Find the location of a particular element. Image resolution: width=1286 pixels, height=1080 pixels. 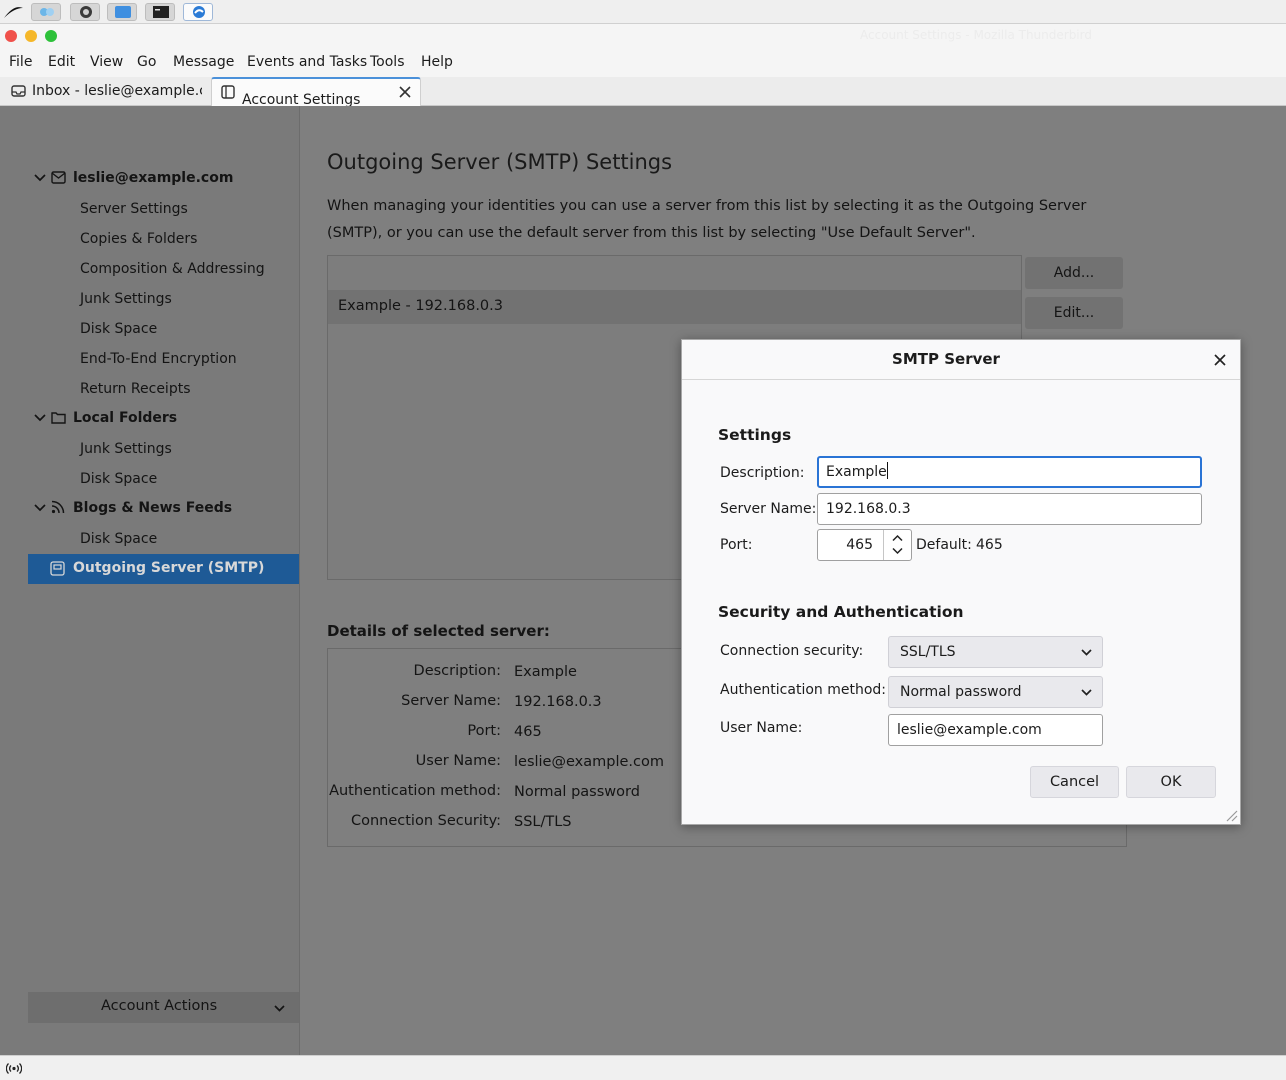

folder-icon is located at coordinates (58, 418).